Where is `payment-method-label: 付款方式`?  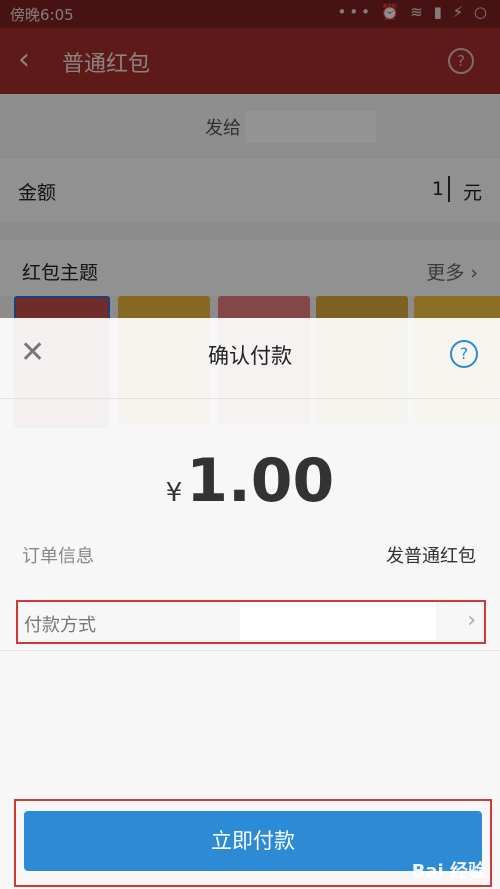
payment-method-label: 付款方式 is located at coordinates (60, 625).